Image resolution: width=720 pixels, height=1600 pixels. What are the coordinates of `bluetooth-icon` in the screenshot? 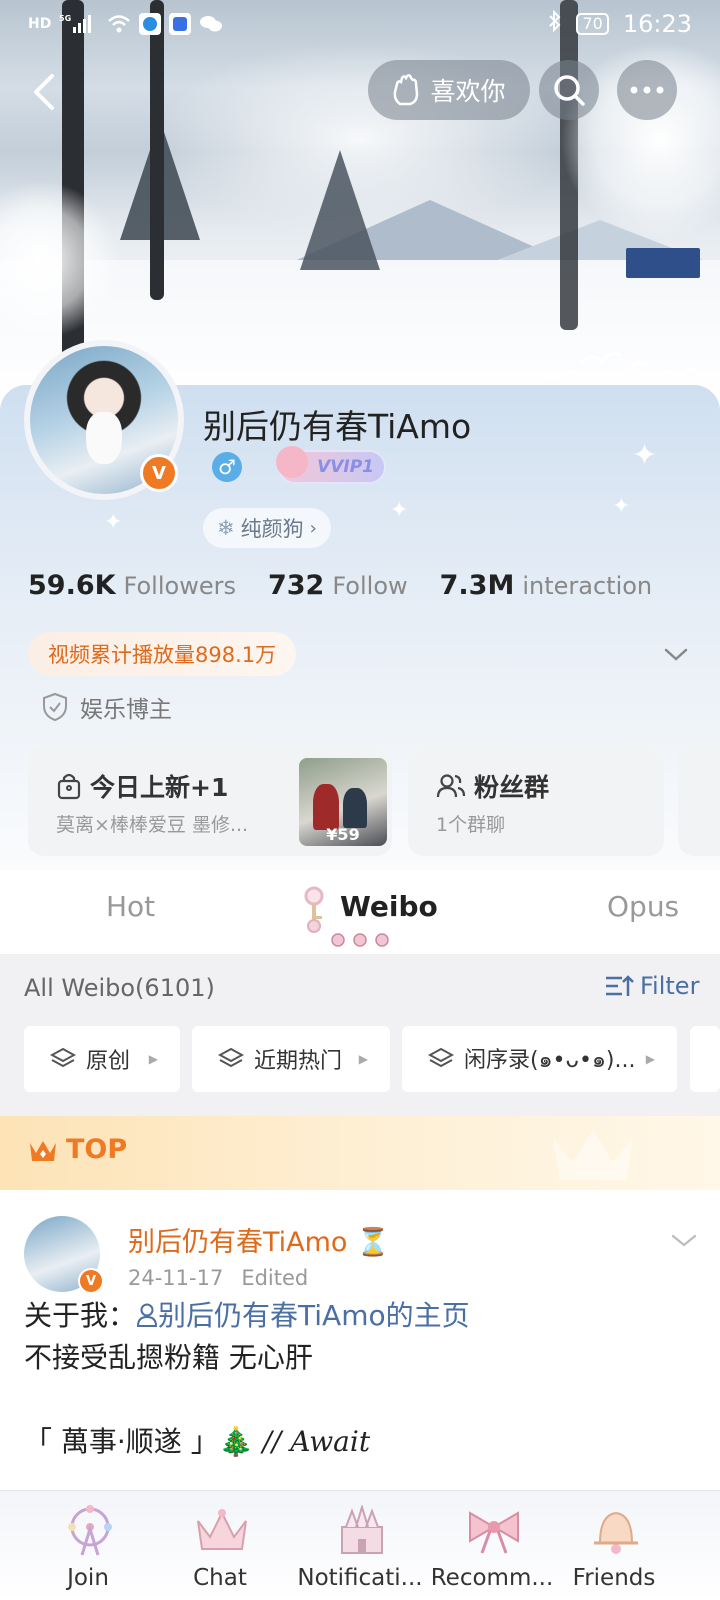 It's located at (555, 23).